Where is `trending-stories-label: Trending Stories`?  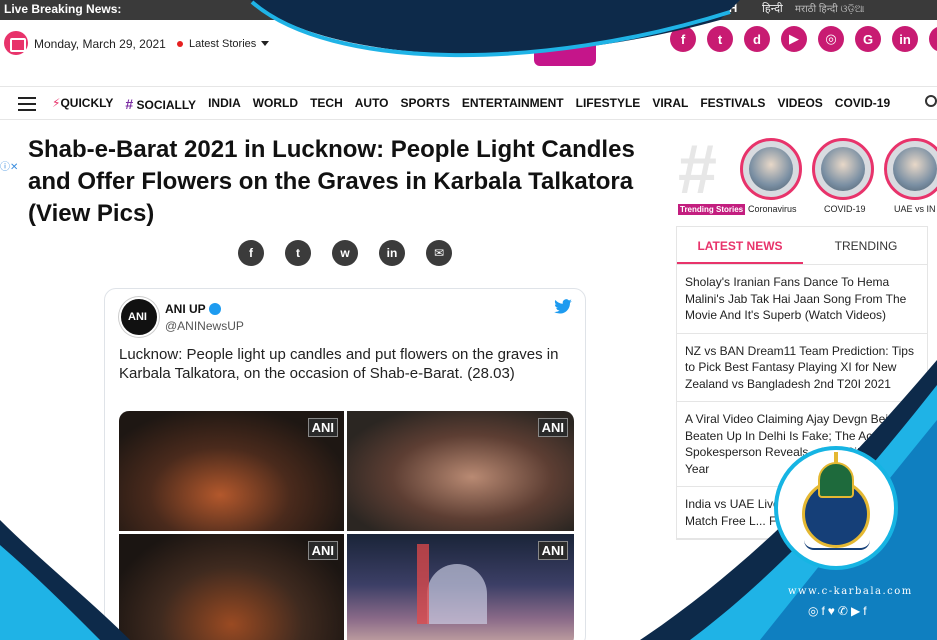 trending-stories-label: Trending Stories is located at coordinates (712, 209).